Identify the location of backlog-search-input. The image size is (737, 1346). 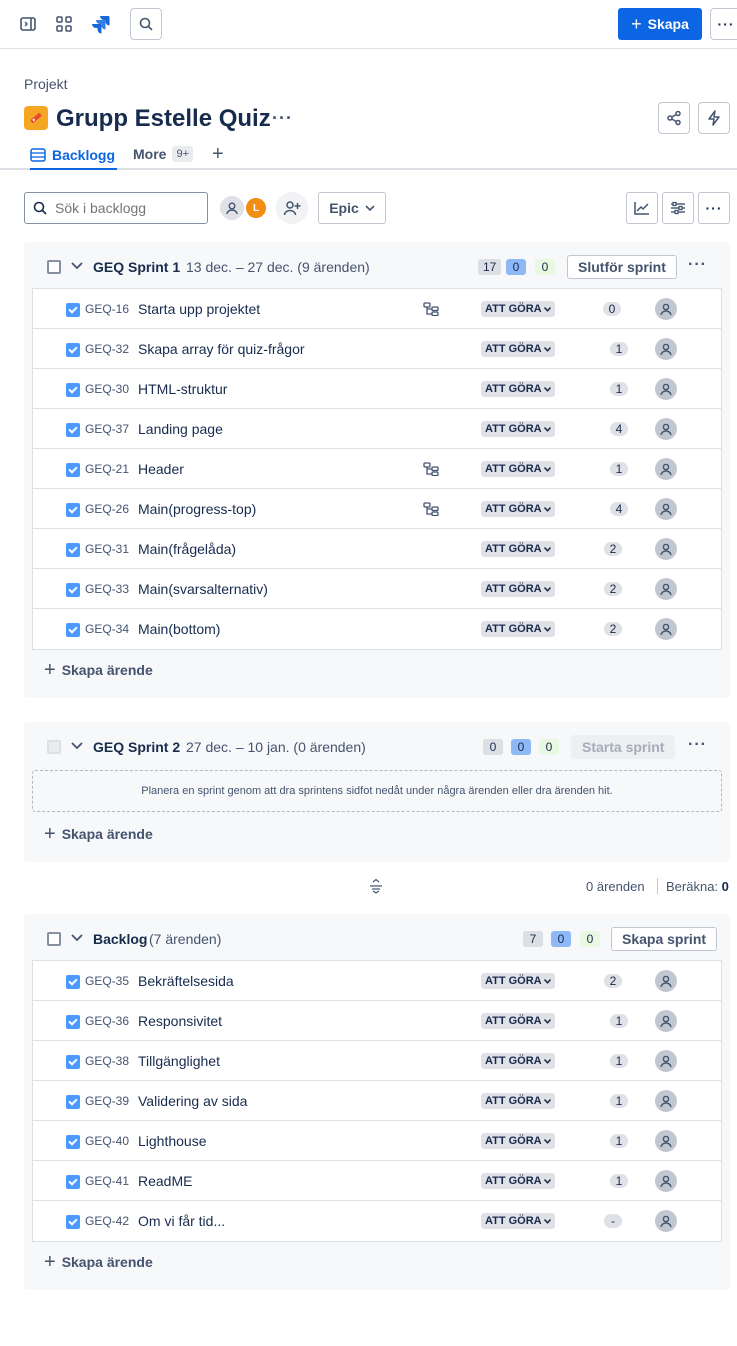
(125, 208).